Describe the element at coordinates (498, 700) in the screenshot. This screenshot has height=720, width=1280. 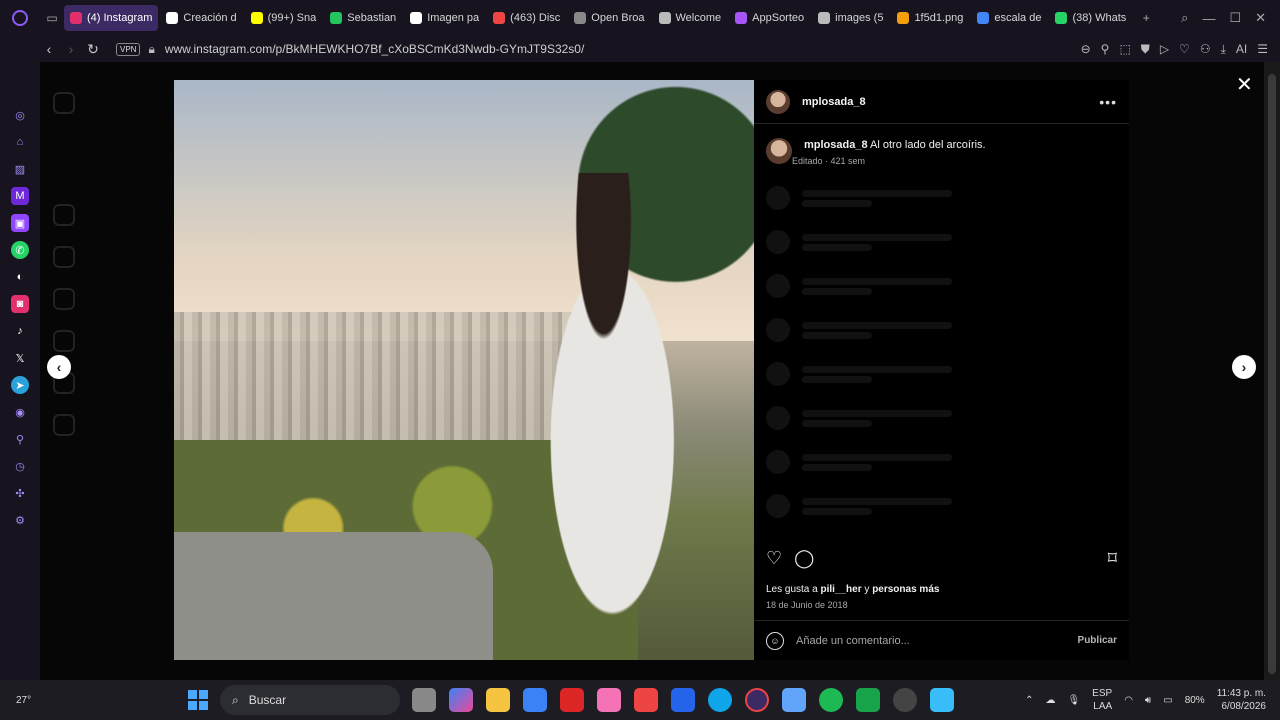
I see `file-explorer-icon` at that location.